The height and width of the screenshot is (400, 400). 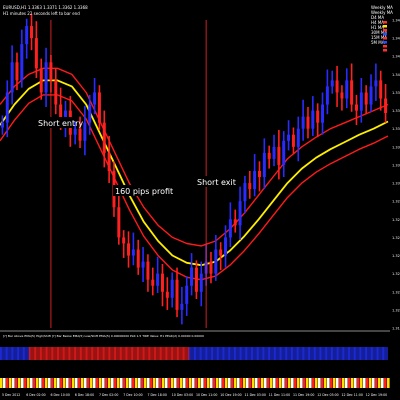 What do you see at coordinates (396, 274) in the screenshot?
I see `price-tick-label: 1.3235` at bounding box center [396, 274].